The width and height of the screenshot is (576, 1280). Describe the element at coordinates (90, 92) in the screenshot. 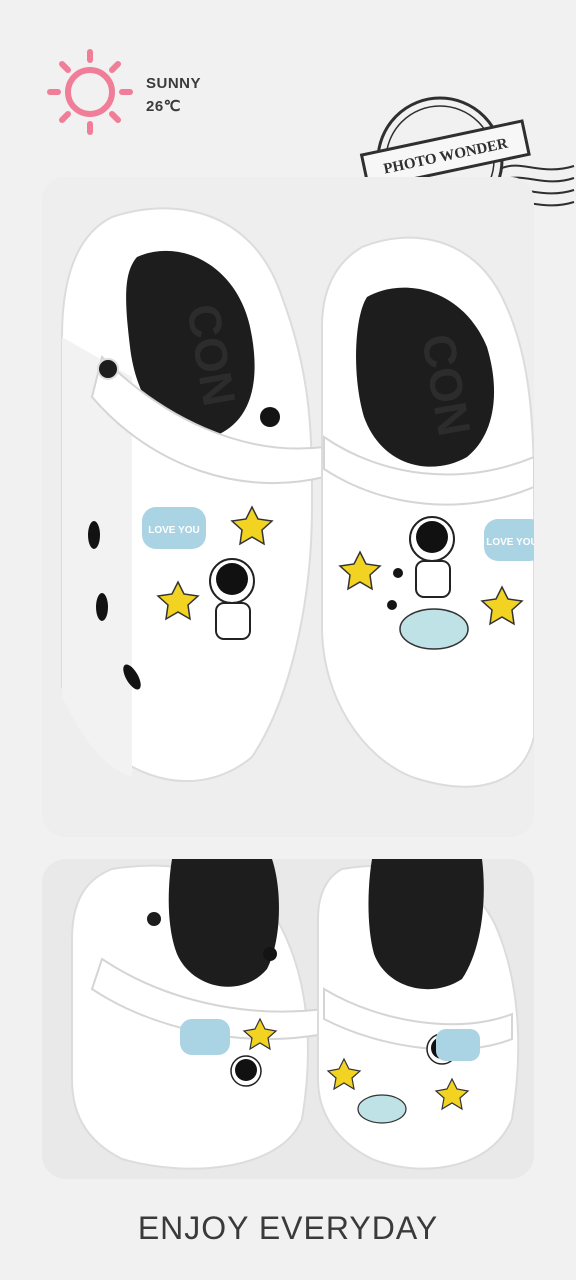

I see `sun-icon` at that location.